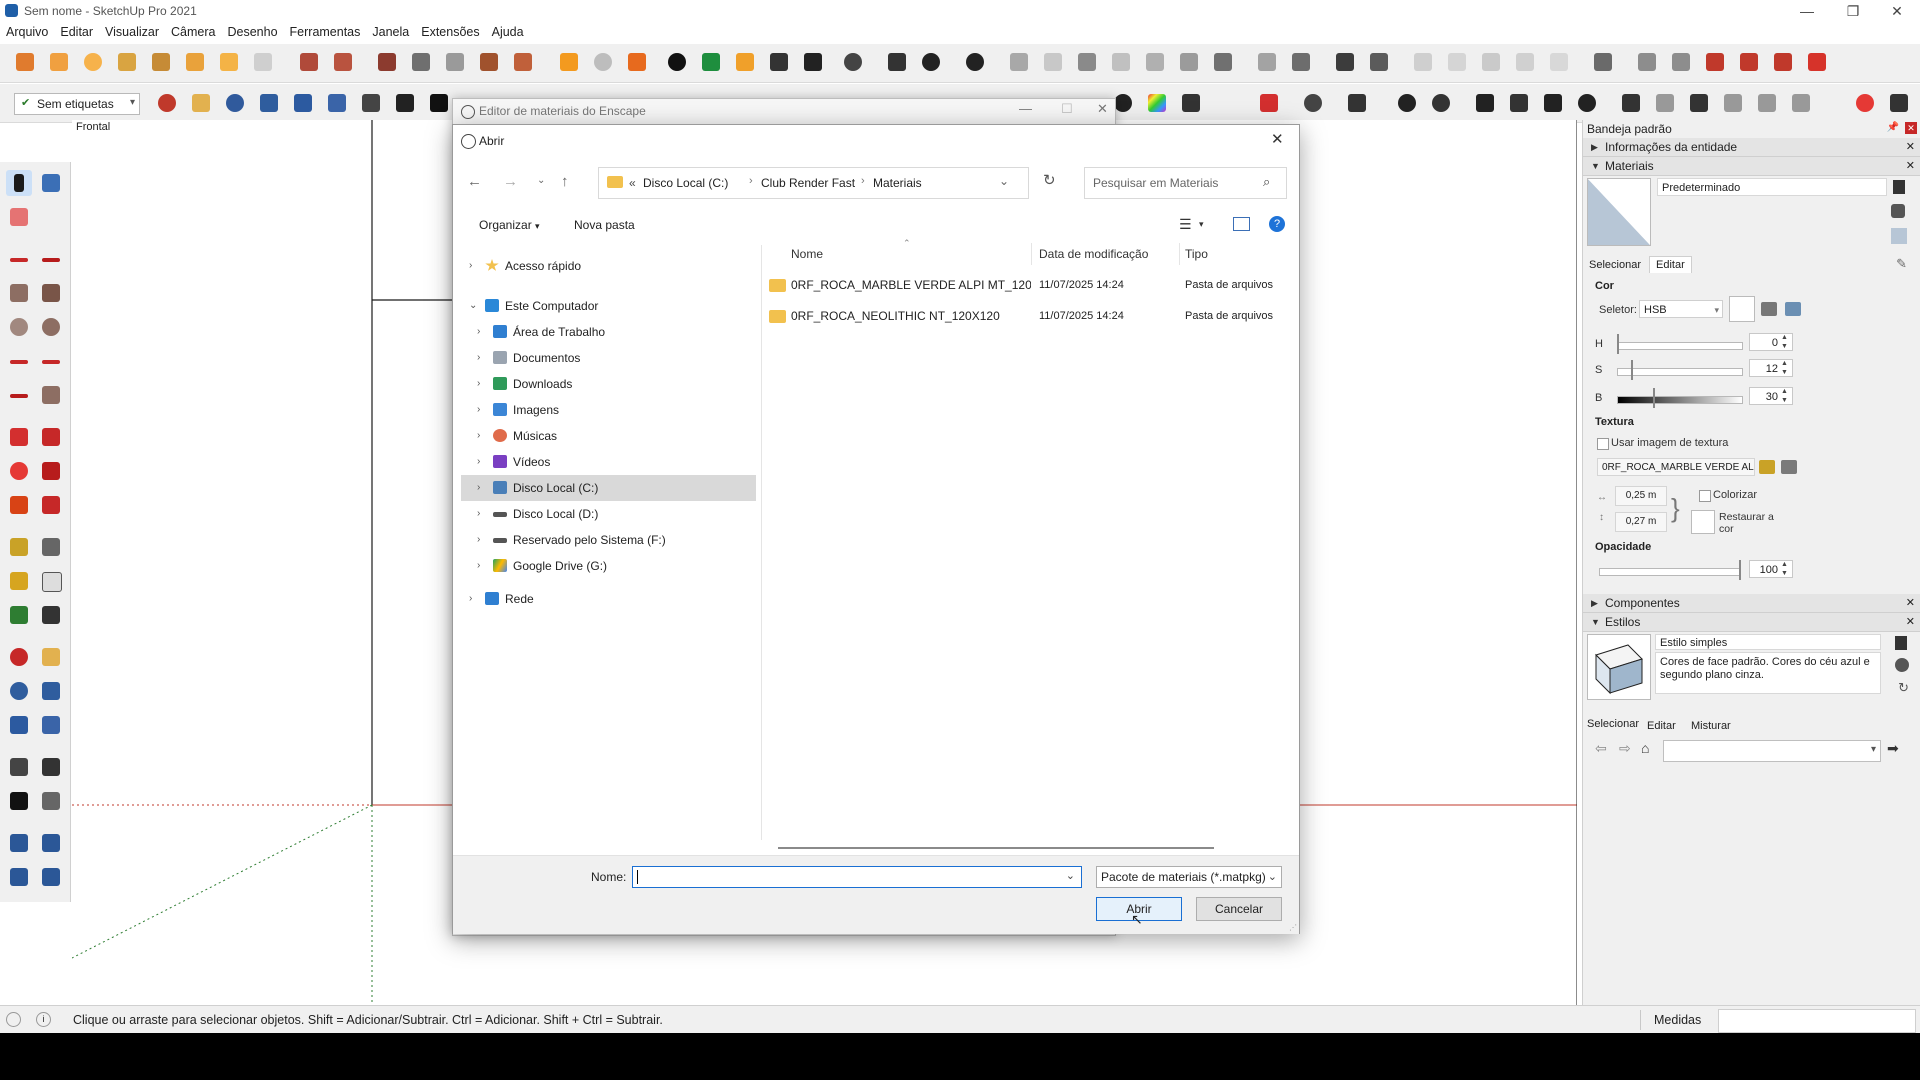 This screenshot has height=1080, width=1920. I want to click on b-slider, so click(1680, 400).